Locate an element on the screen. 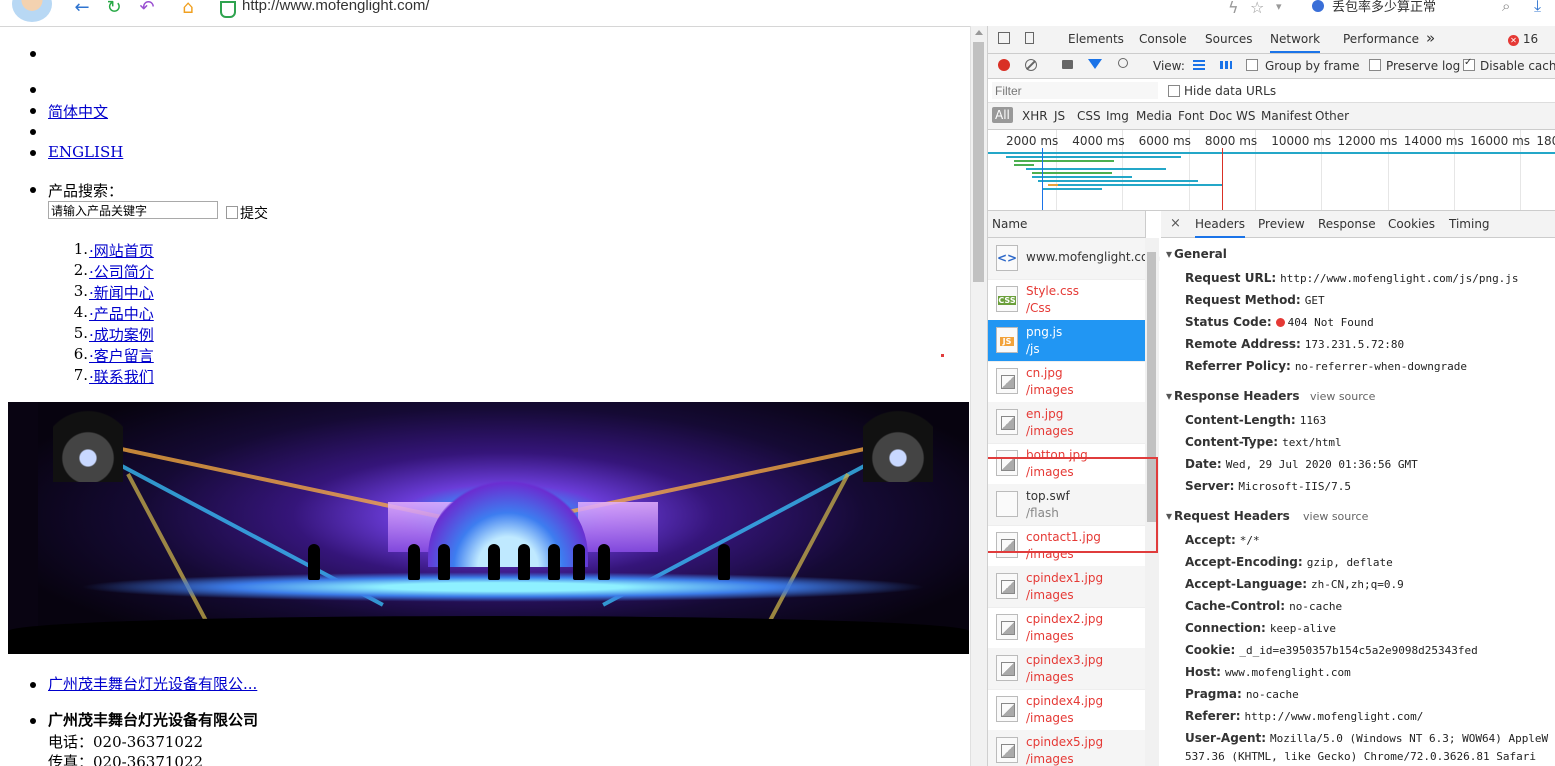 Image resolution: width=1555 pixels, height=766 pixels. fax-text: 传真：020-36371022 is located at coordinates (126, 759).